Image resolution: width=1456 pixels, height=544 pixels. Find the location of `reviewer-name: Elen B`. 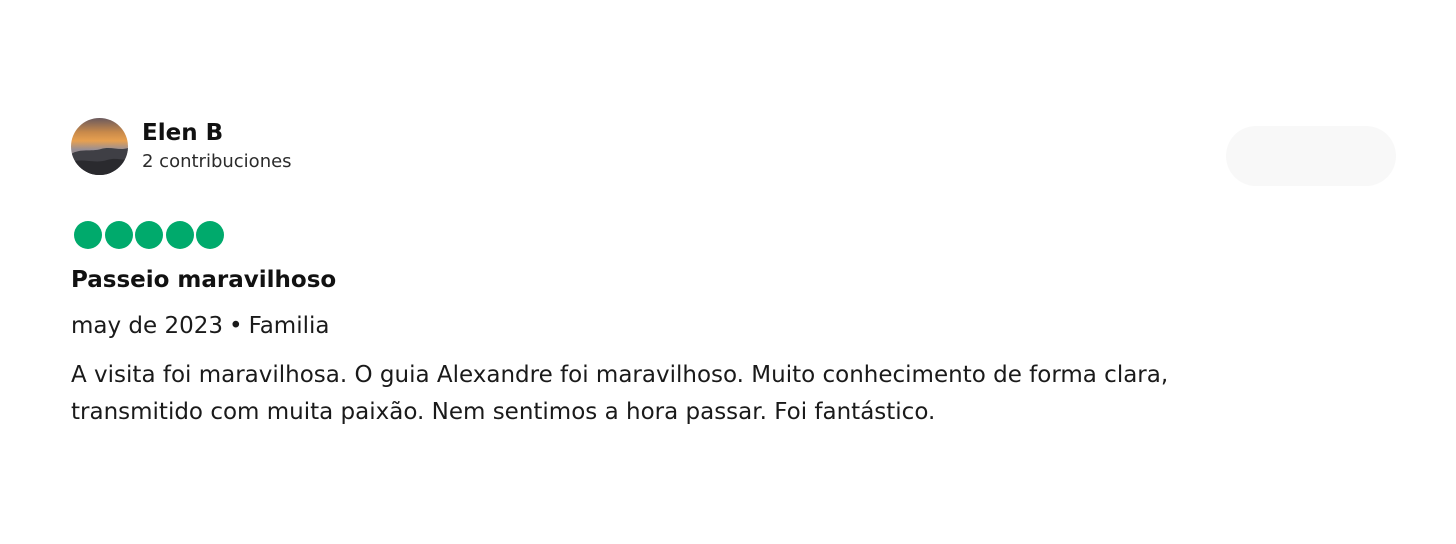

reviewer-name: Elen B is located at coordinates (217, 133).